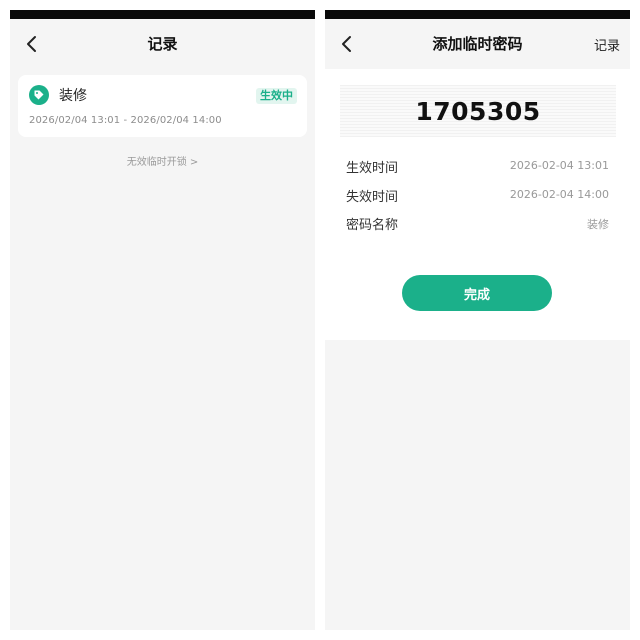  Describe the element at coordinates (598, 224) in the screenshot. I see `info-value: 装修` at that location.